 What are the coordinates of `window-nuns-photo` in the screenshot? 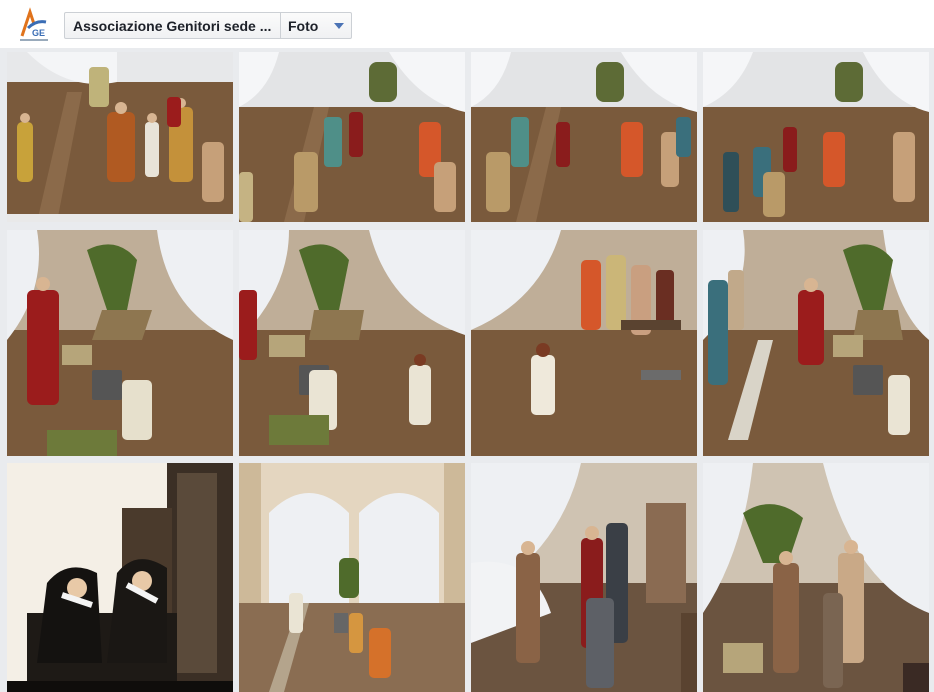 It's located at (120, 577).